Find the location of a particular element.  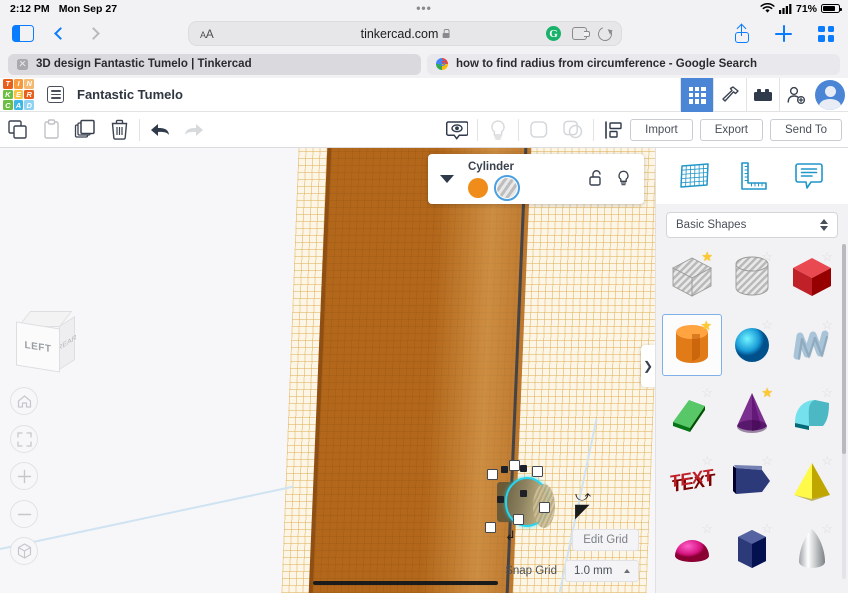

paste-button is located at coordinates (51, 130).